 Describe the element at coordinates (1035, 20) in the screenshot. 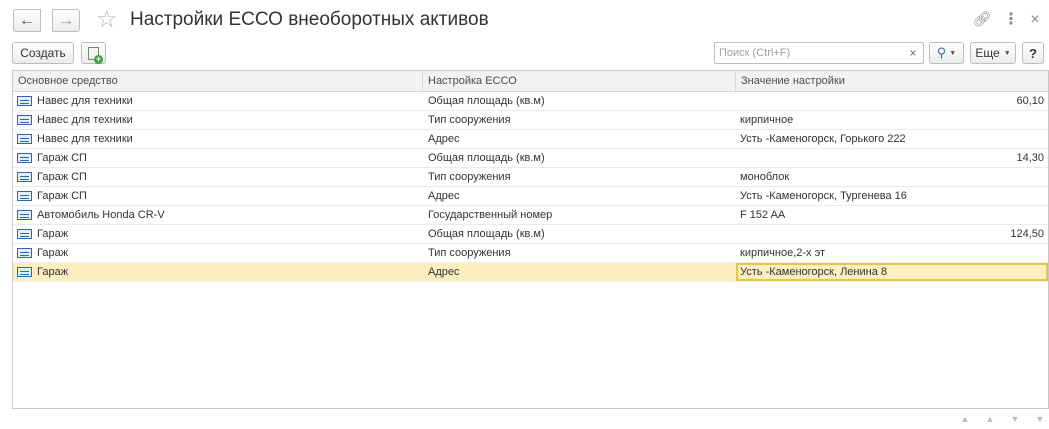

I see `close-icon: ×` at that location.